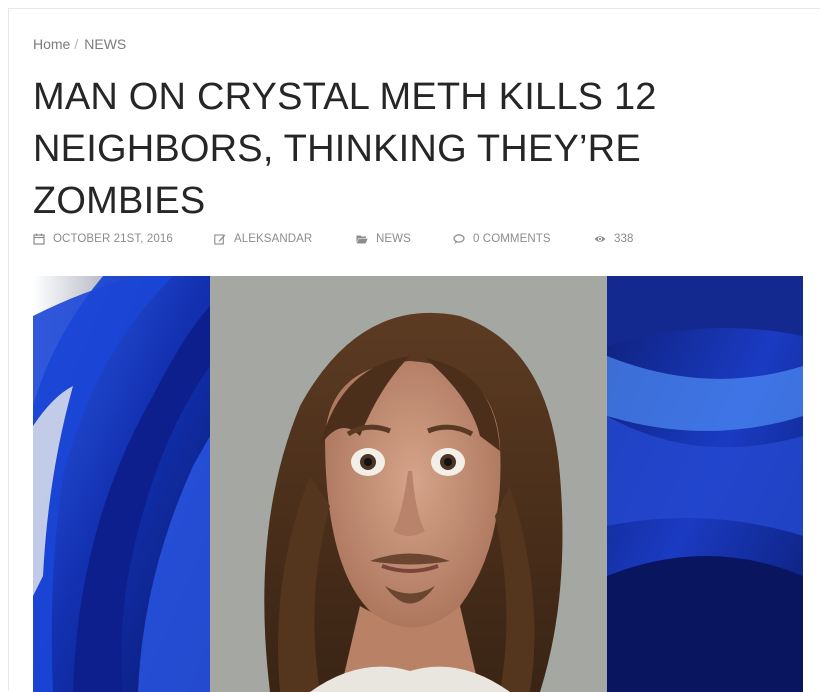 This screenshot has width=822, height=692. What do you see at coordinates (51, 44) in the screenshot?
I see `breadcrumb-home-link: Home` at bounding box center [51, 44].